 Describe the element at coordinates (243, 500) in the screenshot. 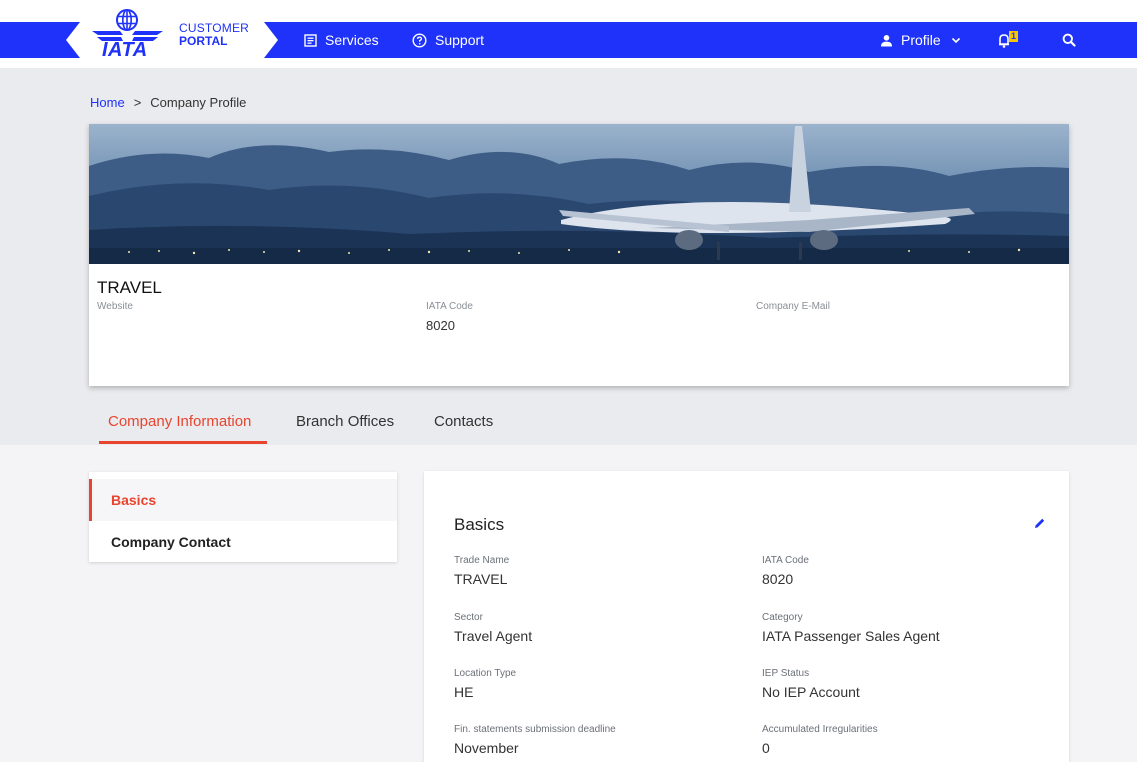

I see `side-menu-item-basics: Basics` at that location.